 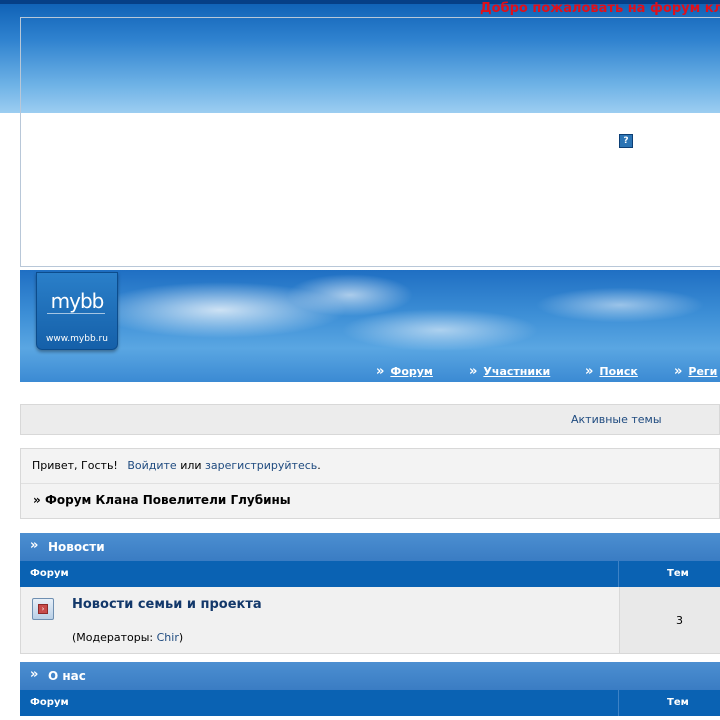 I want to click on nav-forum-label: Форум, so click(x=411, y=371).